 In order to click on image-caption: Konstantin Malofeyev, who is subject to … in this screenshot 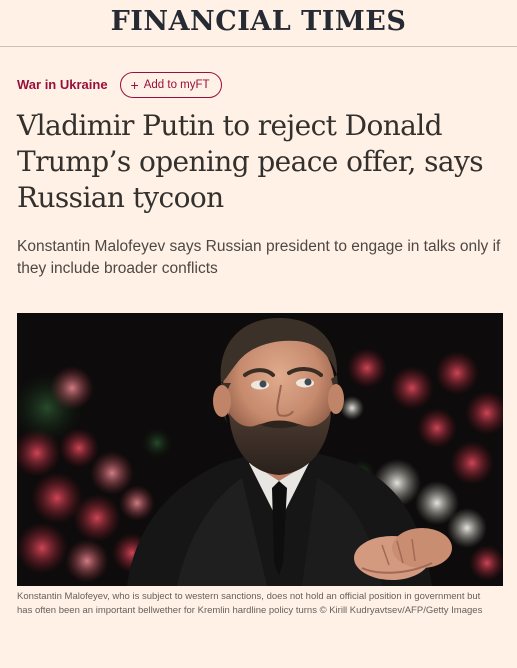, I will do `click(250, 603)`.